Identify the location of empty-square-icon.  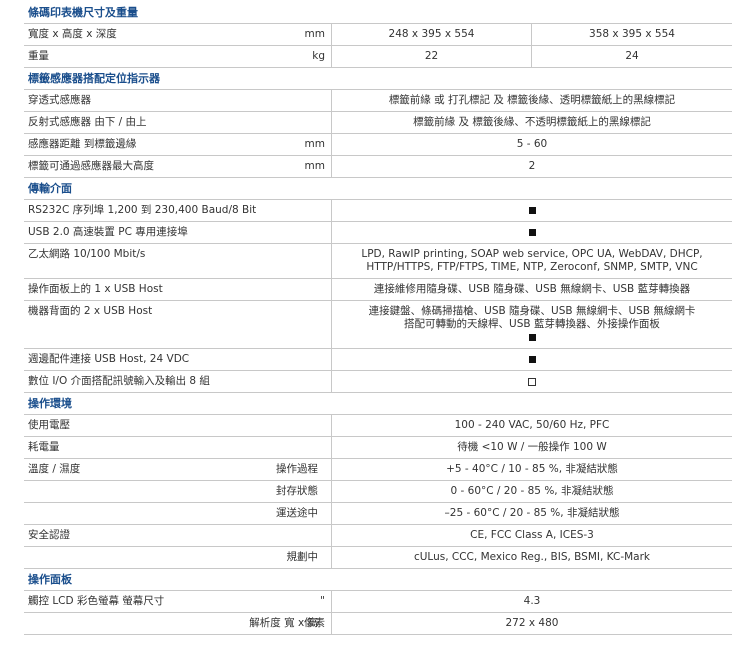
(532, 382).